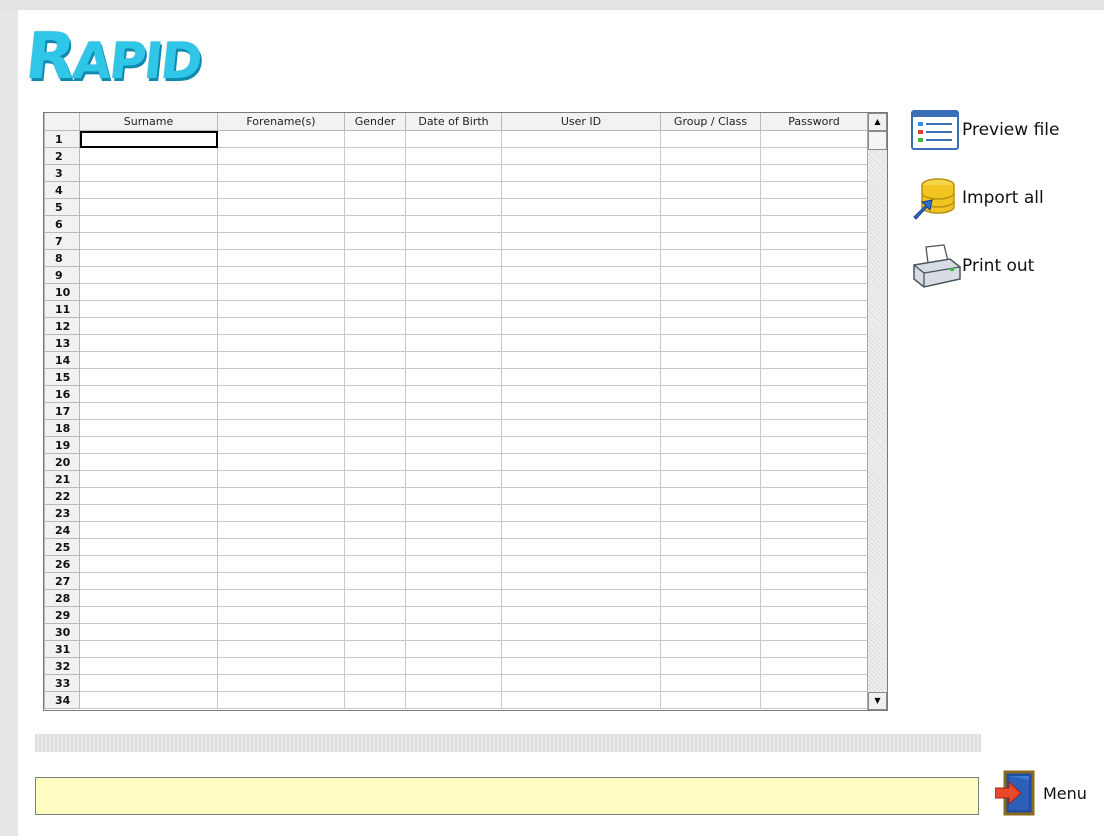 The width and height of the screenshot is (1104, 836). Describe the element at coordinates (877, 411) in the screenshot. I see `grid-vertical-scrollbar: ▲ ▼` at that location.